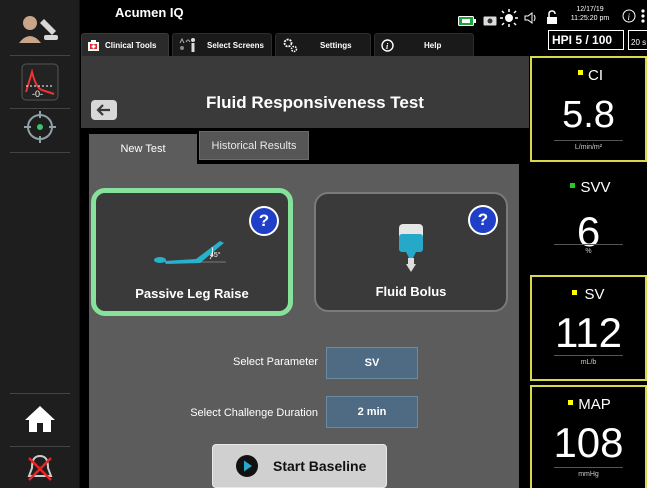 Image resolution: width=647 pixels, height=488 pixels. Describe the element at coordinates (37, 94) in the screenshot. I see `svg-text: -0-` at that location.